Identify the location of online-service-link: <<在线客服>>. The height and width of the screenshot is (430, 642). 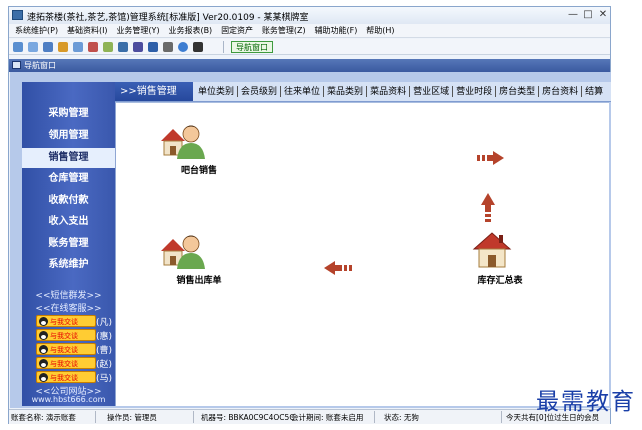
(68, 307).